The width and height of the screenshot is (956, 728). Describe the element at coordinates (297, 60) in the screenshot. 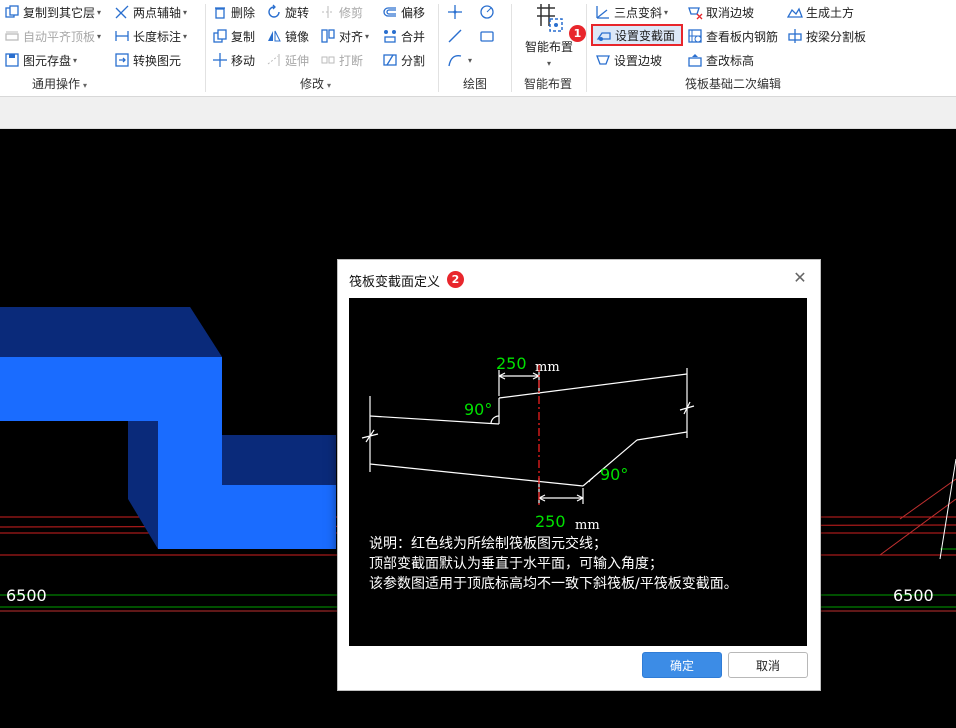

I see `extend-label: 延伸` at that location.